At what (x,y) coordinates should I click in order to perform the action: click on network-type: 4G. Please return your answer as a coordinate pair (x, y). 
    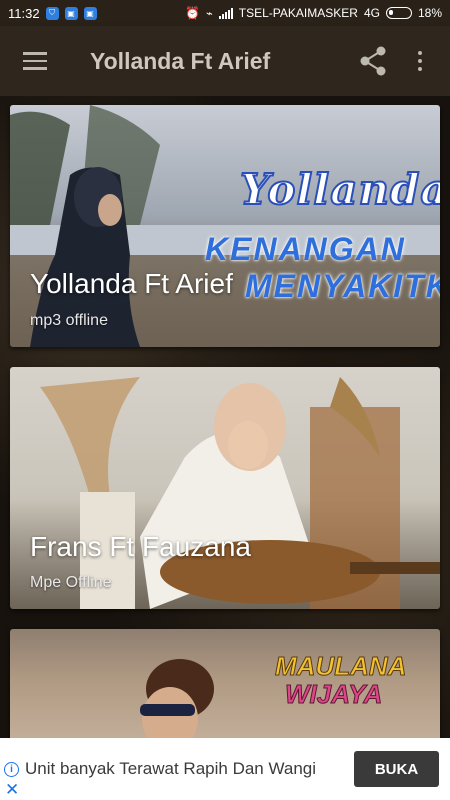
    Looking at the image, I should click on (371, 13).